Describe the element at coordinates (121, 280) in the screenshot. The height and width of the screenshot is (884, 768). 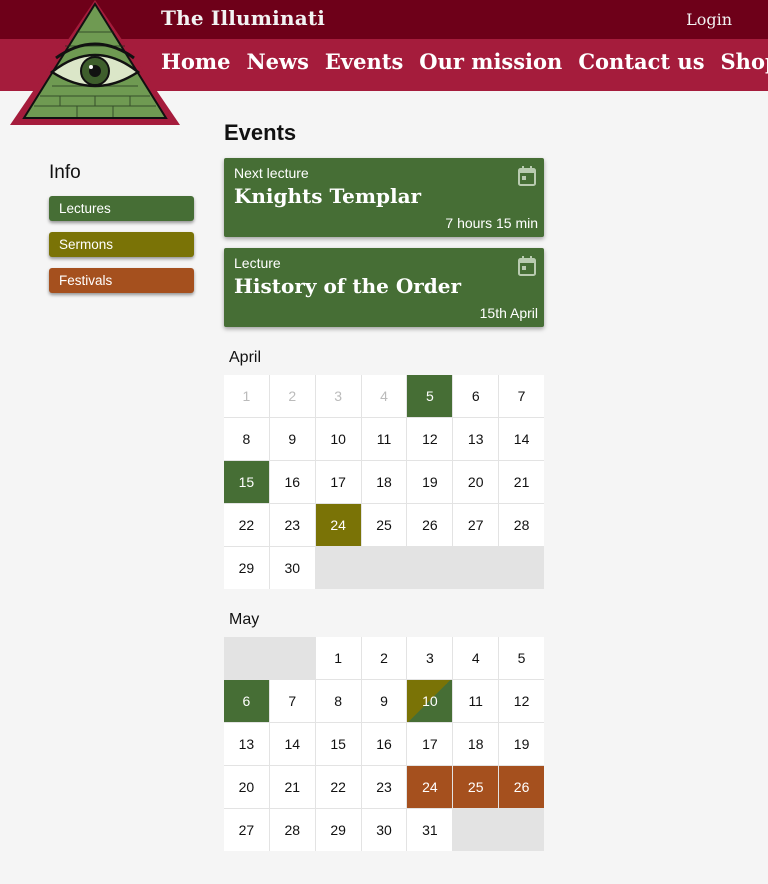
I see `legend-festivals: Festivals` at that location.